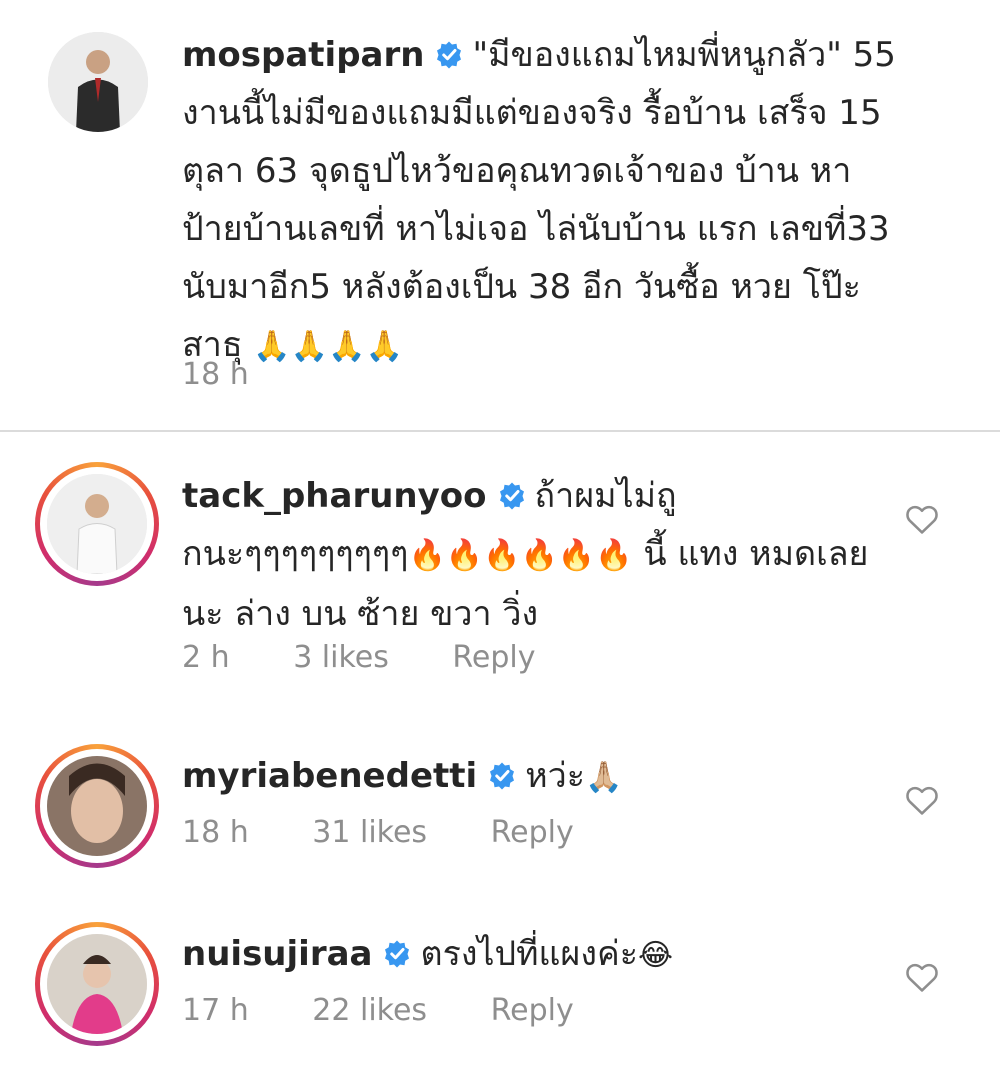  Describe the element at coordinates (303, 55) in the screenshot. I see `caption-username: mospatiparn` at that location.